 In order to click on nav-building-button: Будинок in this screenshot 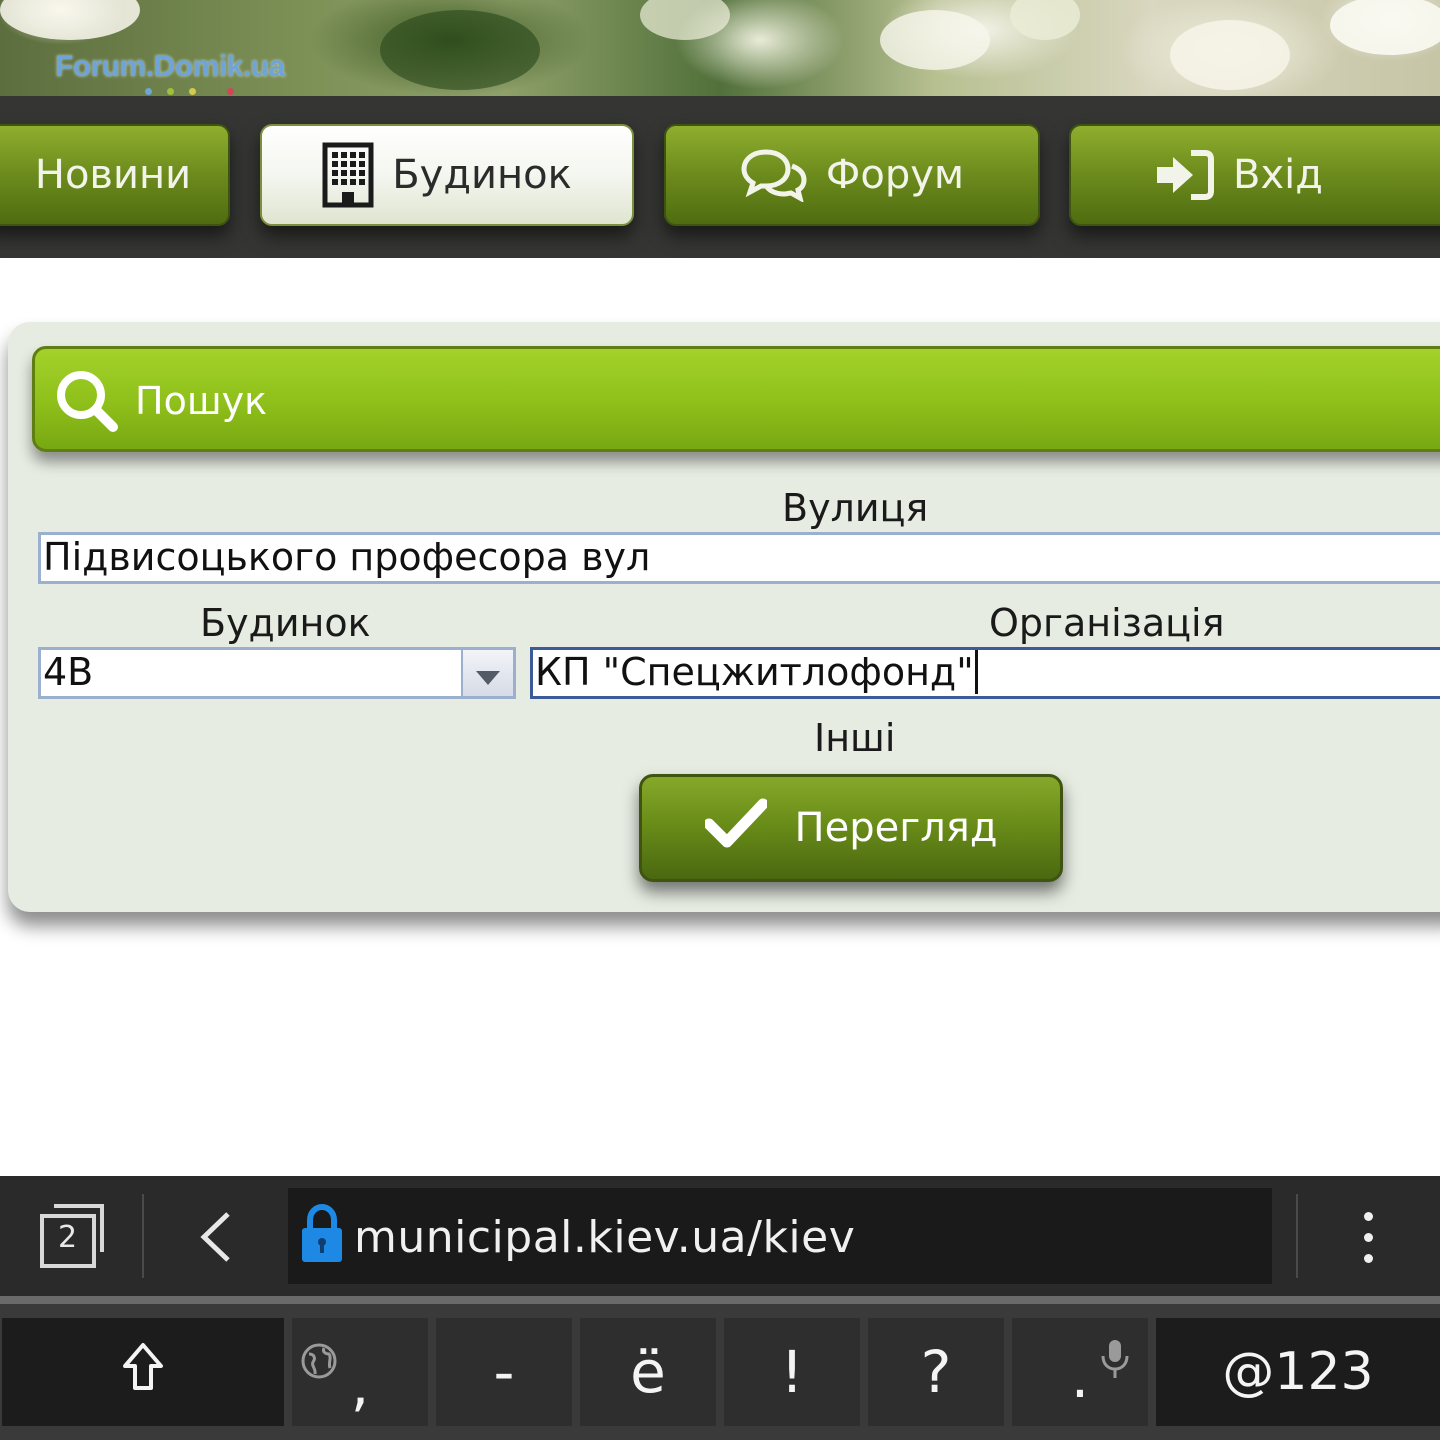, I will do `click(447, 175)`.